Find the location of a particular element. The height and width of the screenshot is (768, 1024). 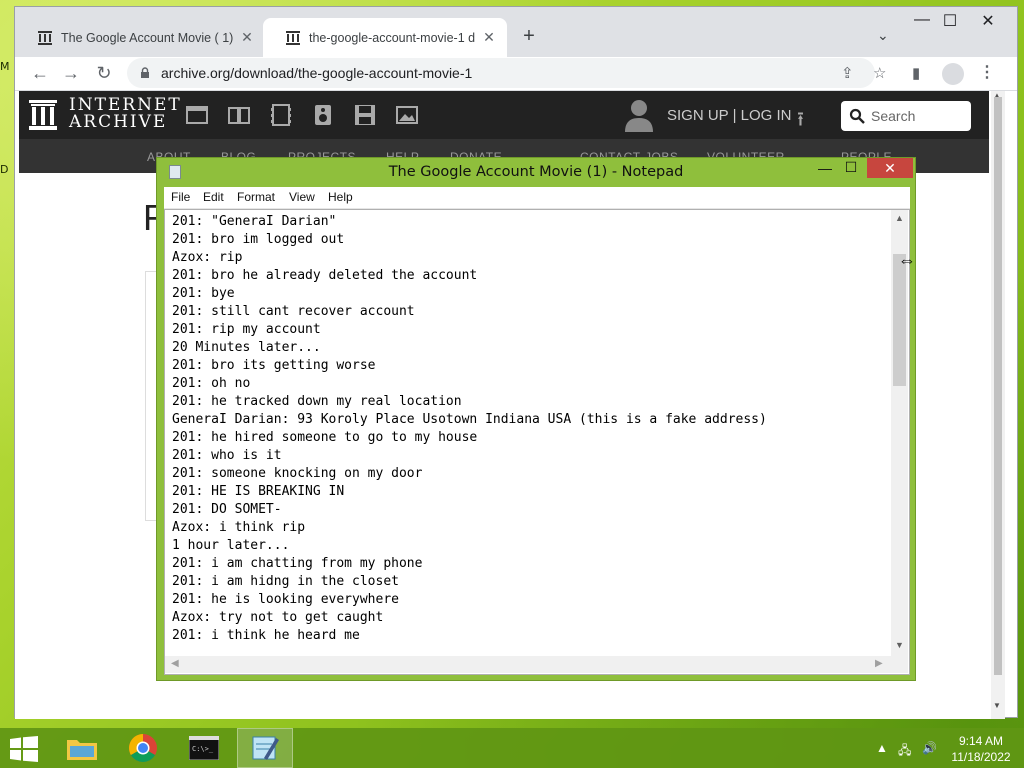

tab-movie-directory: the-google-account-movie-1 dir ✕ is located at coordinates (385, 37).